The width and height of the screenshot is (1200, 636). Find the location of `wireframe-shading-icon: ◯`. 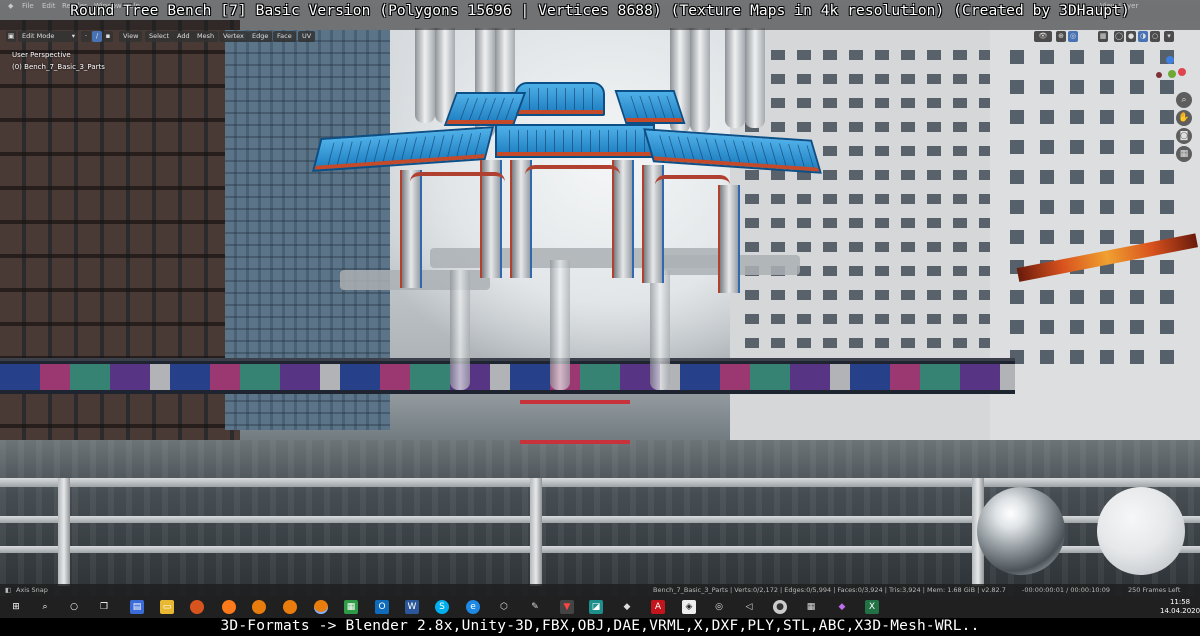

wireframe-shading-icon: ◯ is located at coordinates (1119, 36).